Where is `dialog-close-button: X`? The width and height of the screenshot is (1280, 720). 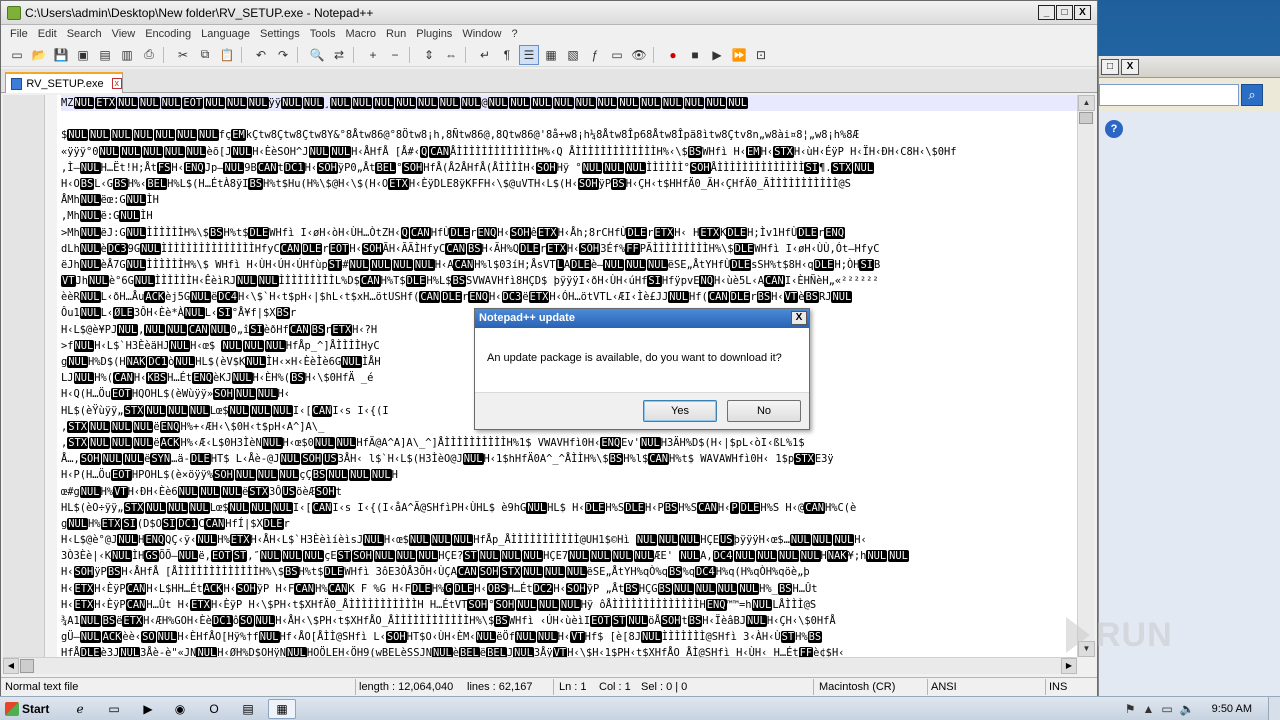 dialog-close-button: X is located at coordinates (799, 318).